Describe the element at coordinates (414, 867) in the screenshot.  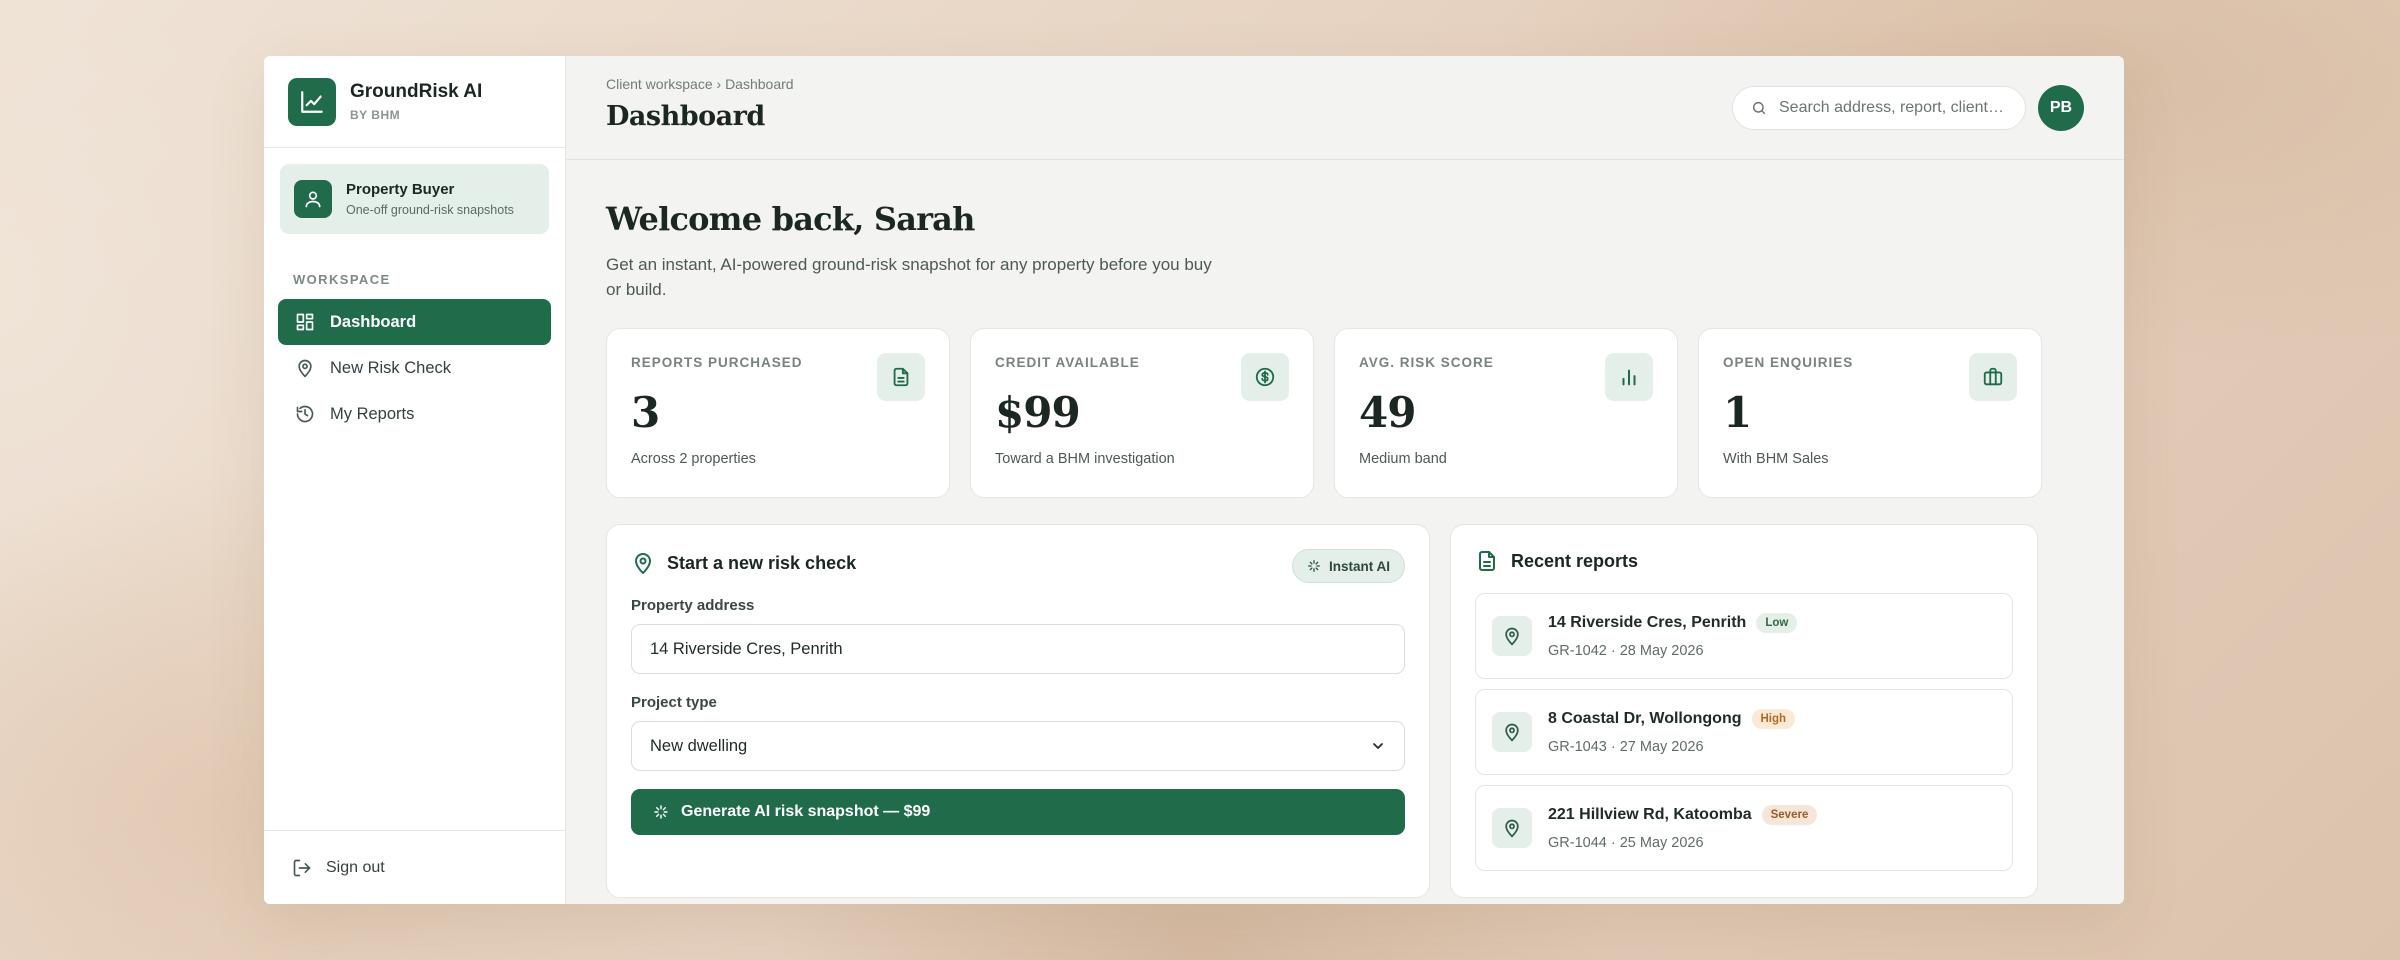
I see `sign-out-button: Sign out` at that location.